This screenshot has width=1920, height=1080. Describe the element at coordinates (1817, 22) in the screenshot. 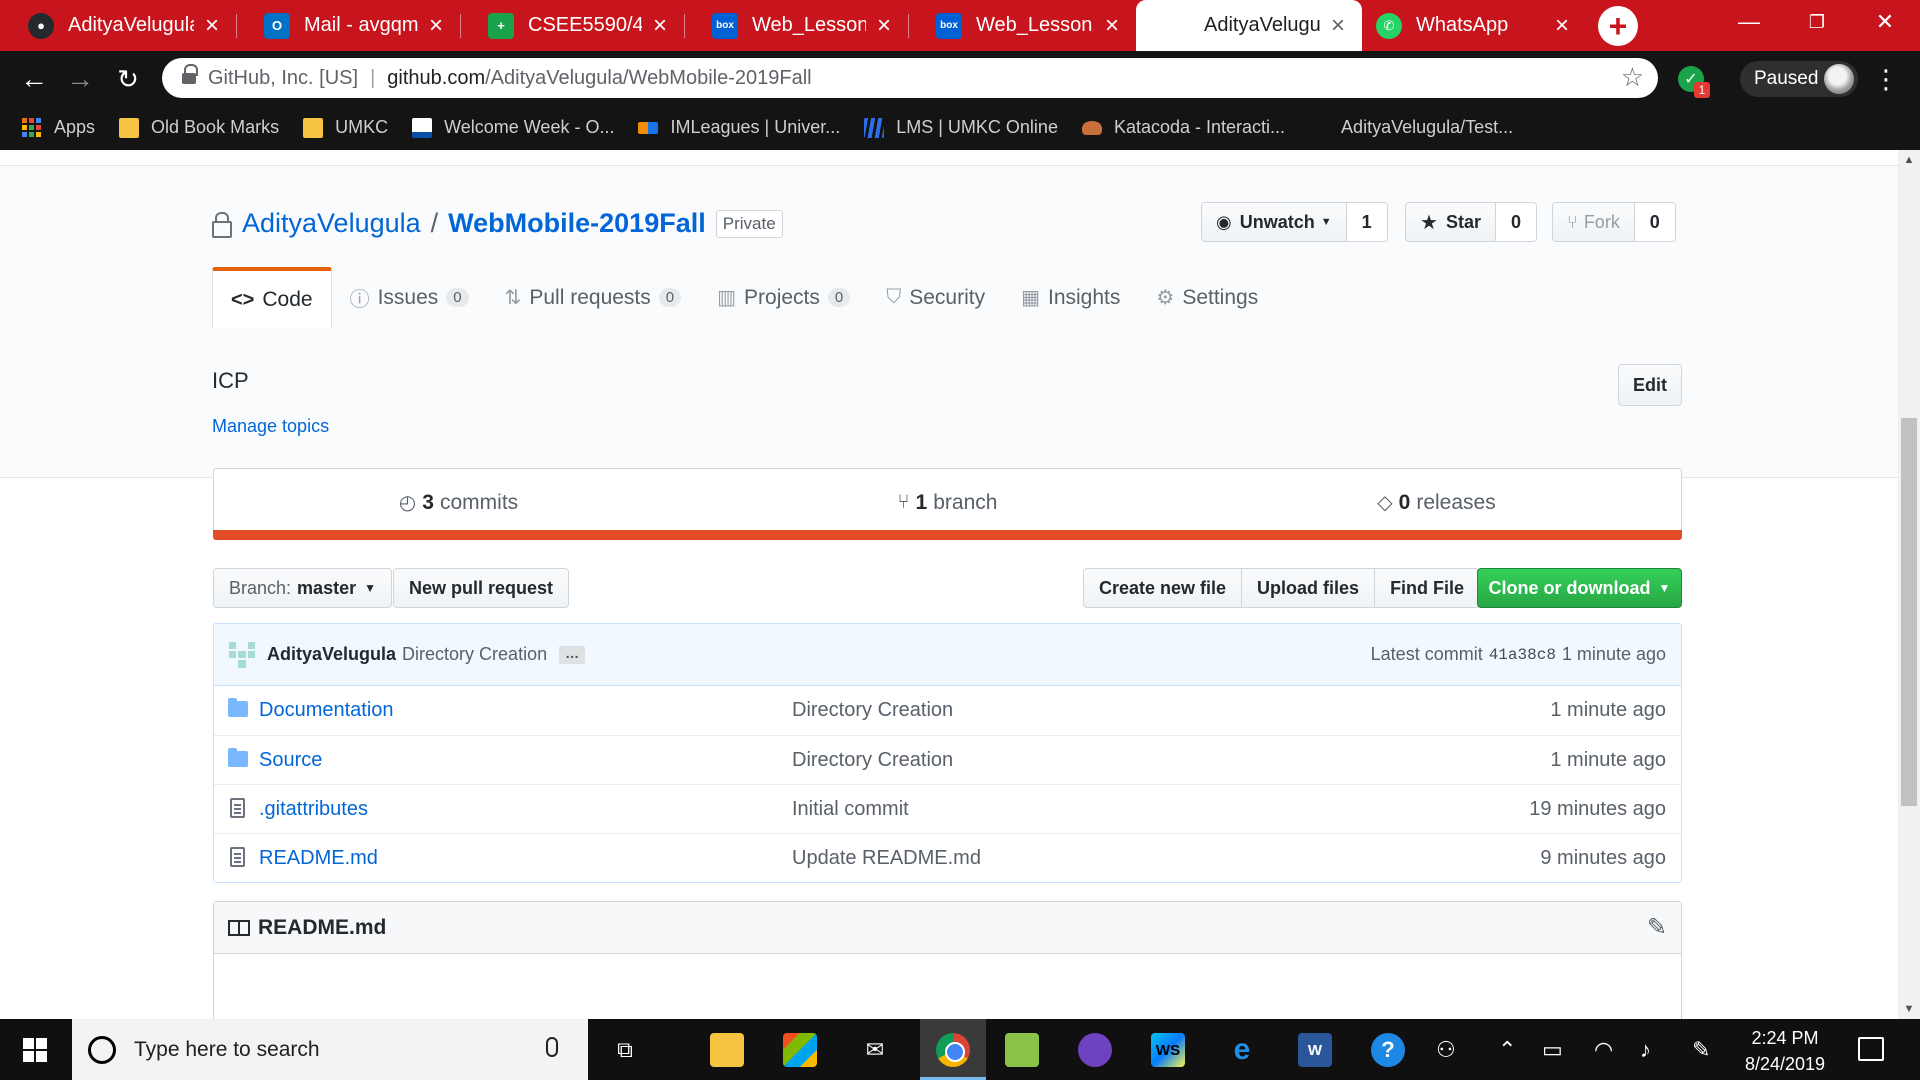

I see `restore-button: ❐` at that location.